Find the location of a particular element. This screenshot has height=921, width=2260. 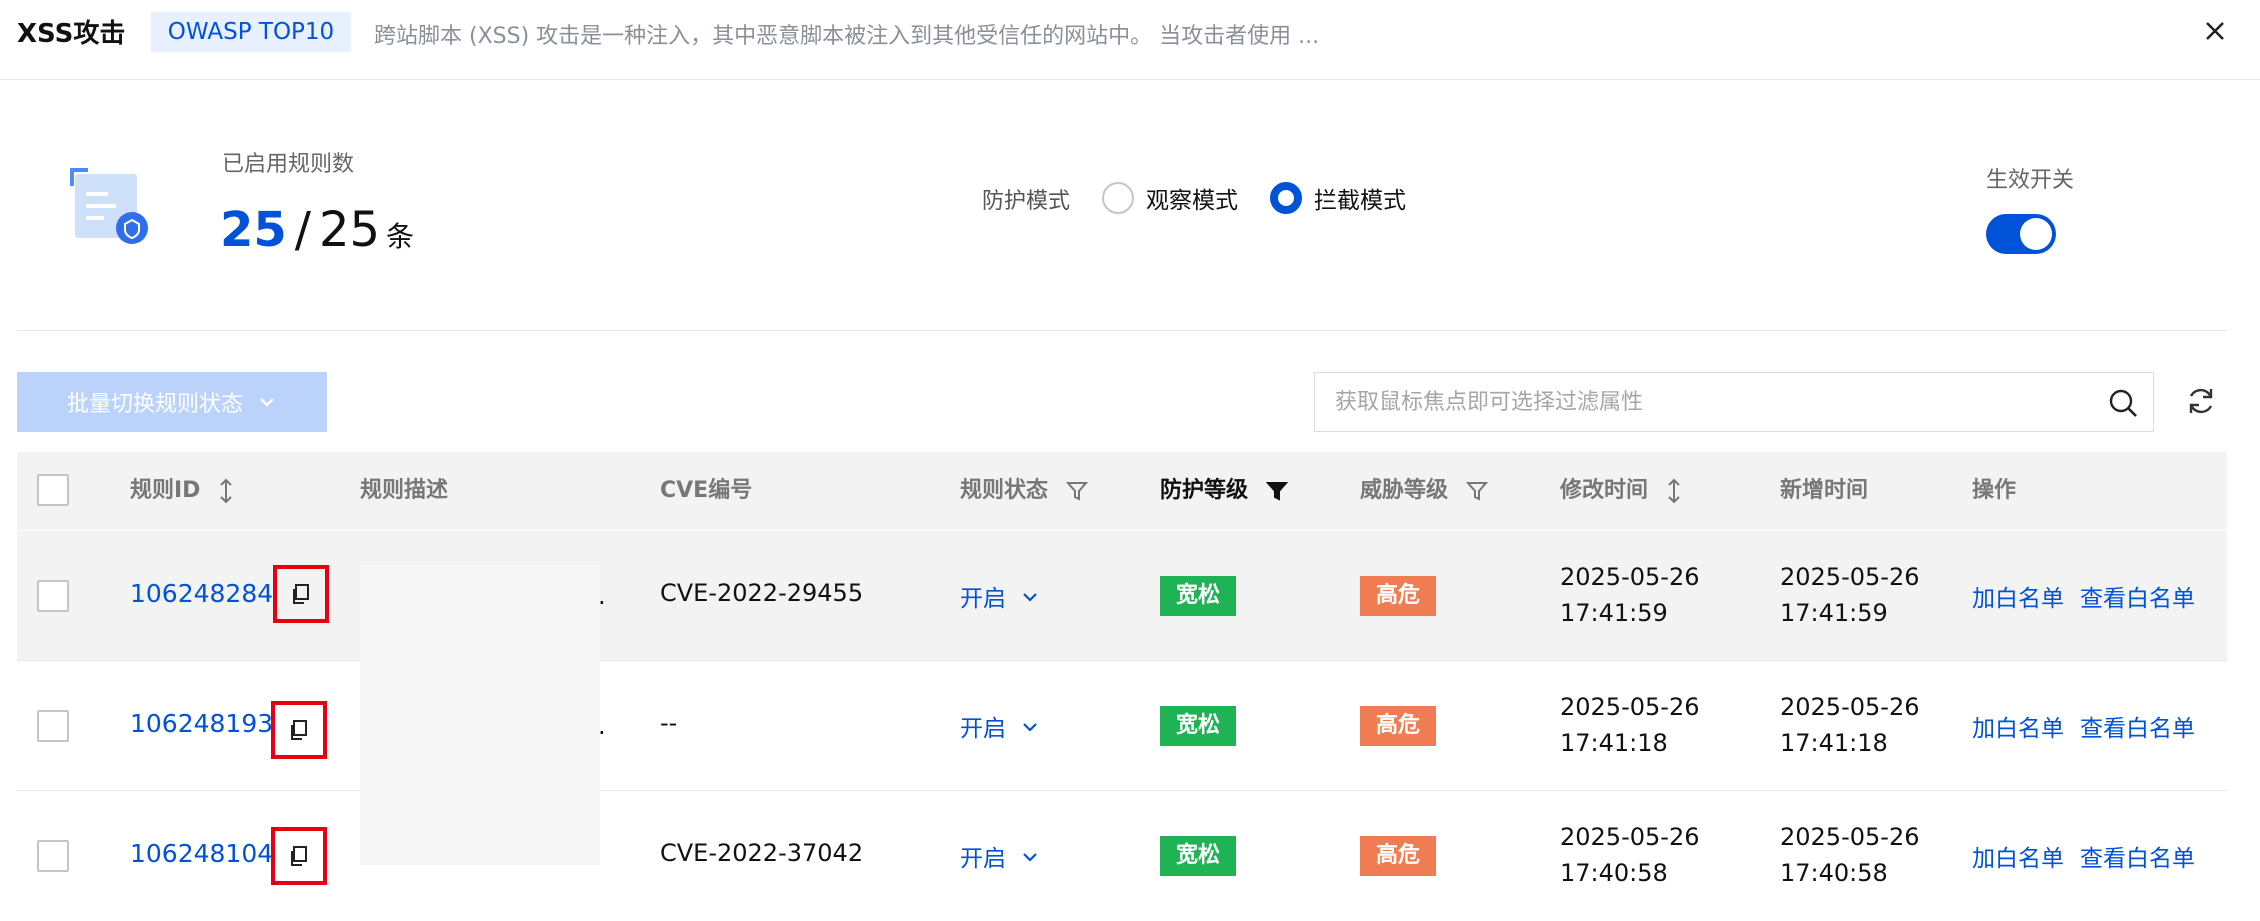

observe-mode-radio: 观察模式 is located at coordinates (1170, 198).